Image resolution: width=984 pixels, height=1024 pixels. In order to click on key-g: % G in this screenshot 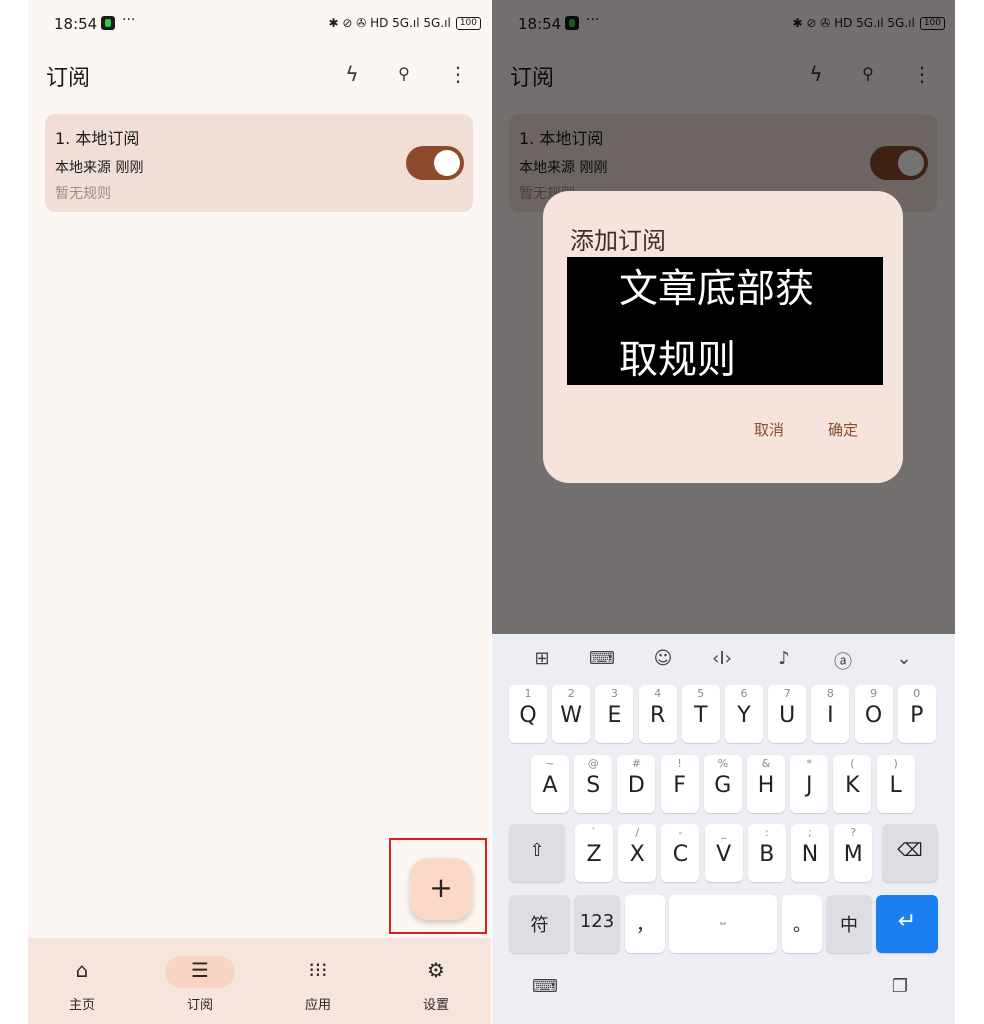, I will do `click(722, 784)`.